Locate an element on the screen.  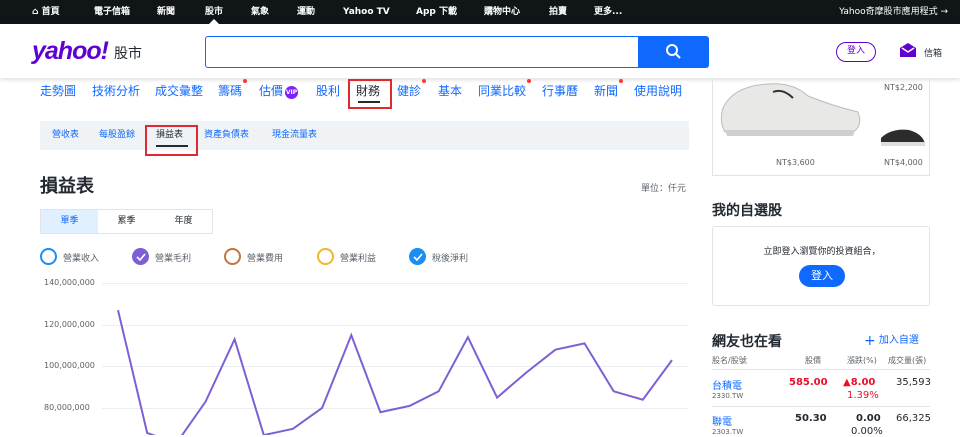
search-icon is located at coordinates (673, 51).